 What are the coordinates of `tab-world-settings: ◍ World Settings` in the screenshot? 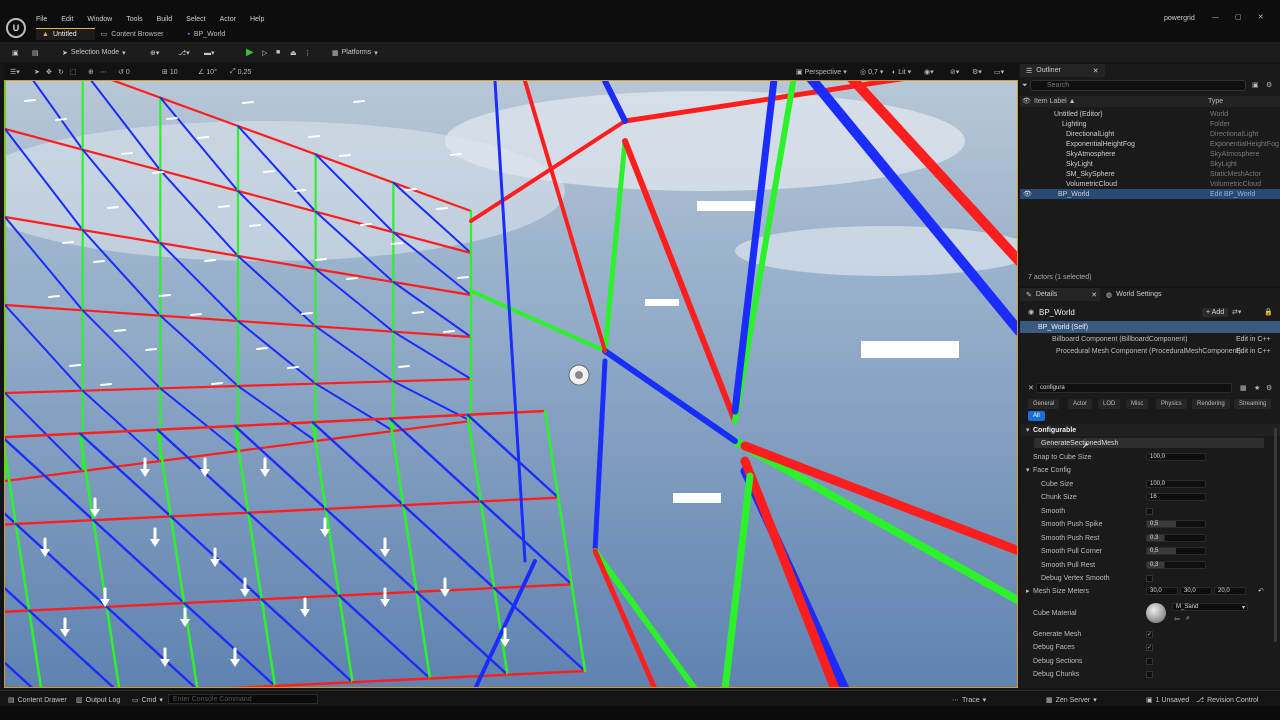 It's located at (1134, 294).